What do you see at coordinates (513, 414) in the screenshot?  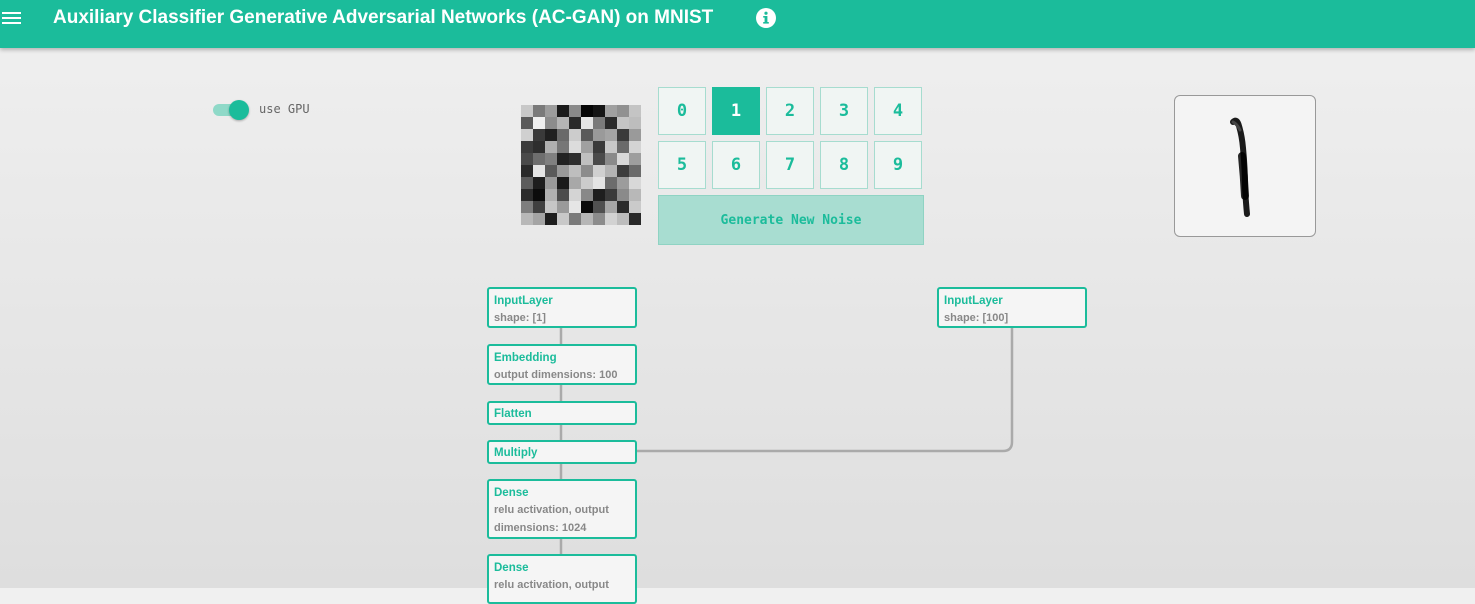 I see `layer-name: Flatten` at bounding box center [513, 414].